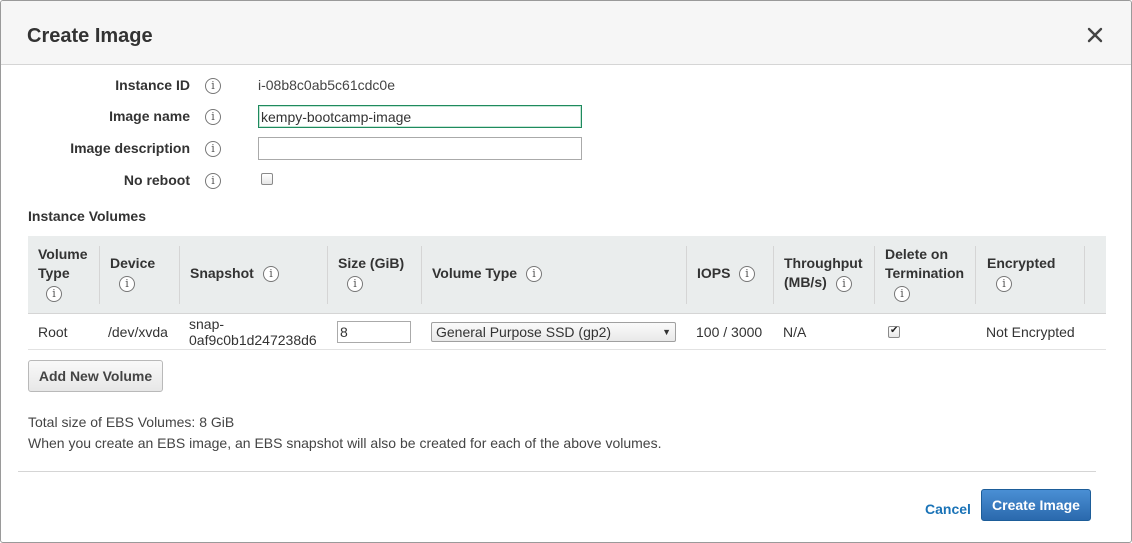 This screenshot has width=1132, height=543. Describe the element at coordinates (1004, 284) in the screenshot. I see `encrypted-info-icon: i` at that location.